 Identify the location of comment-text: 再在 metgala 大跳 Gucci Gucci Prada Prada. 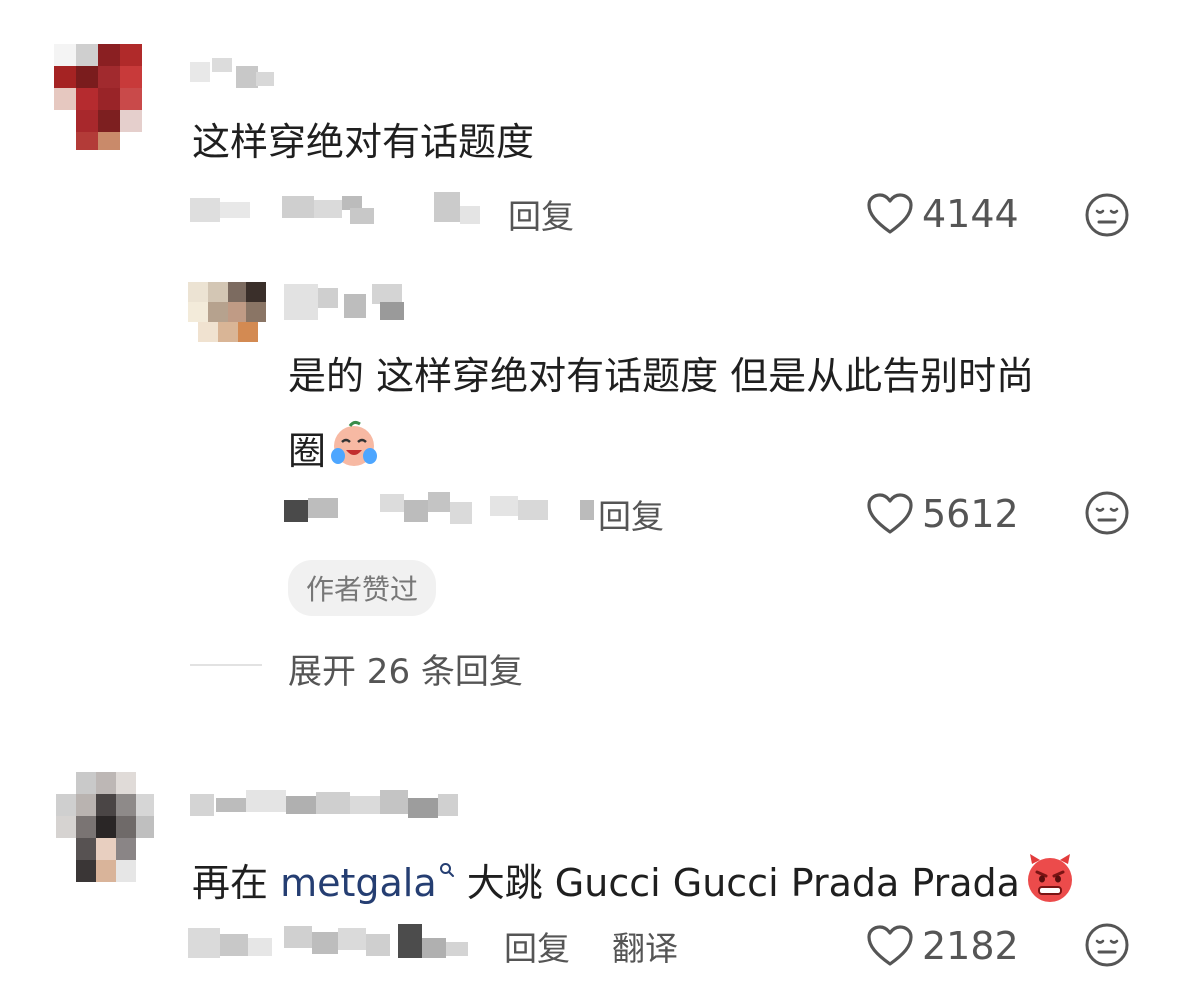
(635, 878).